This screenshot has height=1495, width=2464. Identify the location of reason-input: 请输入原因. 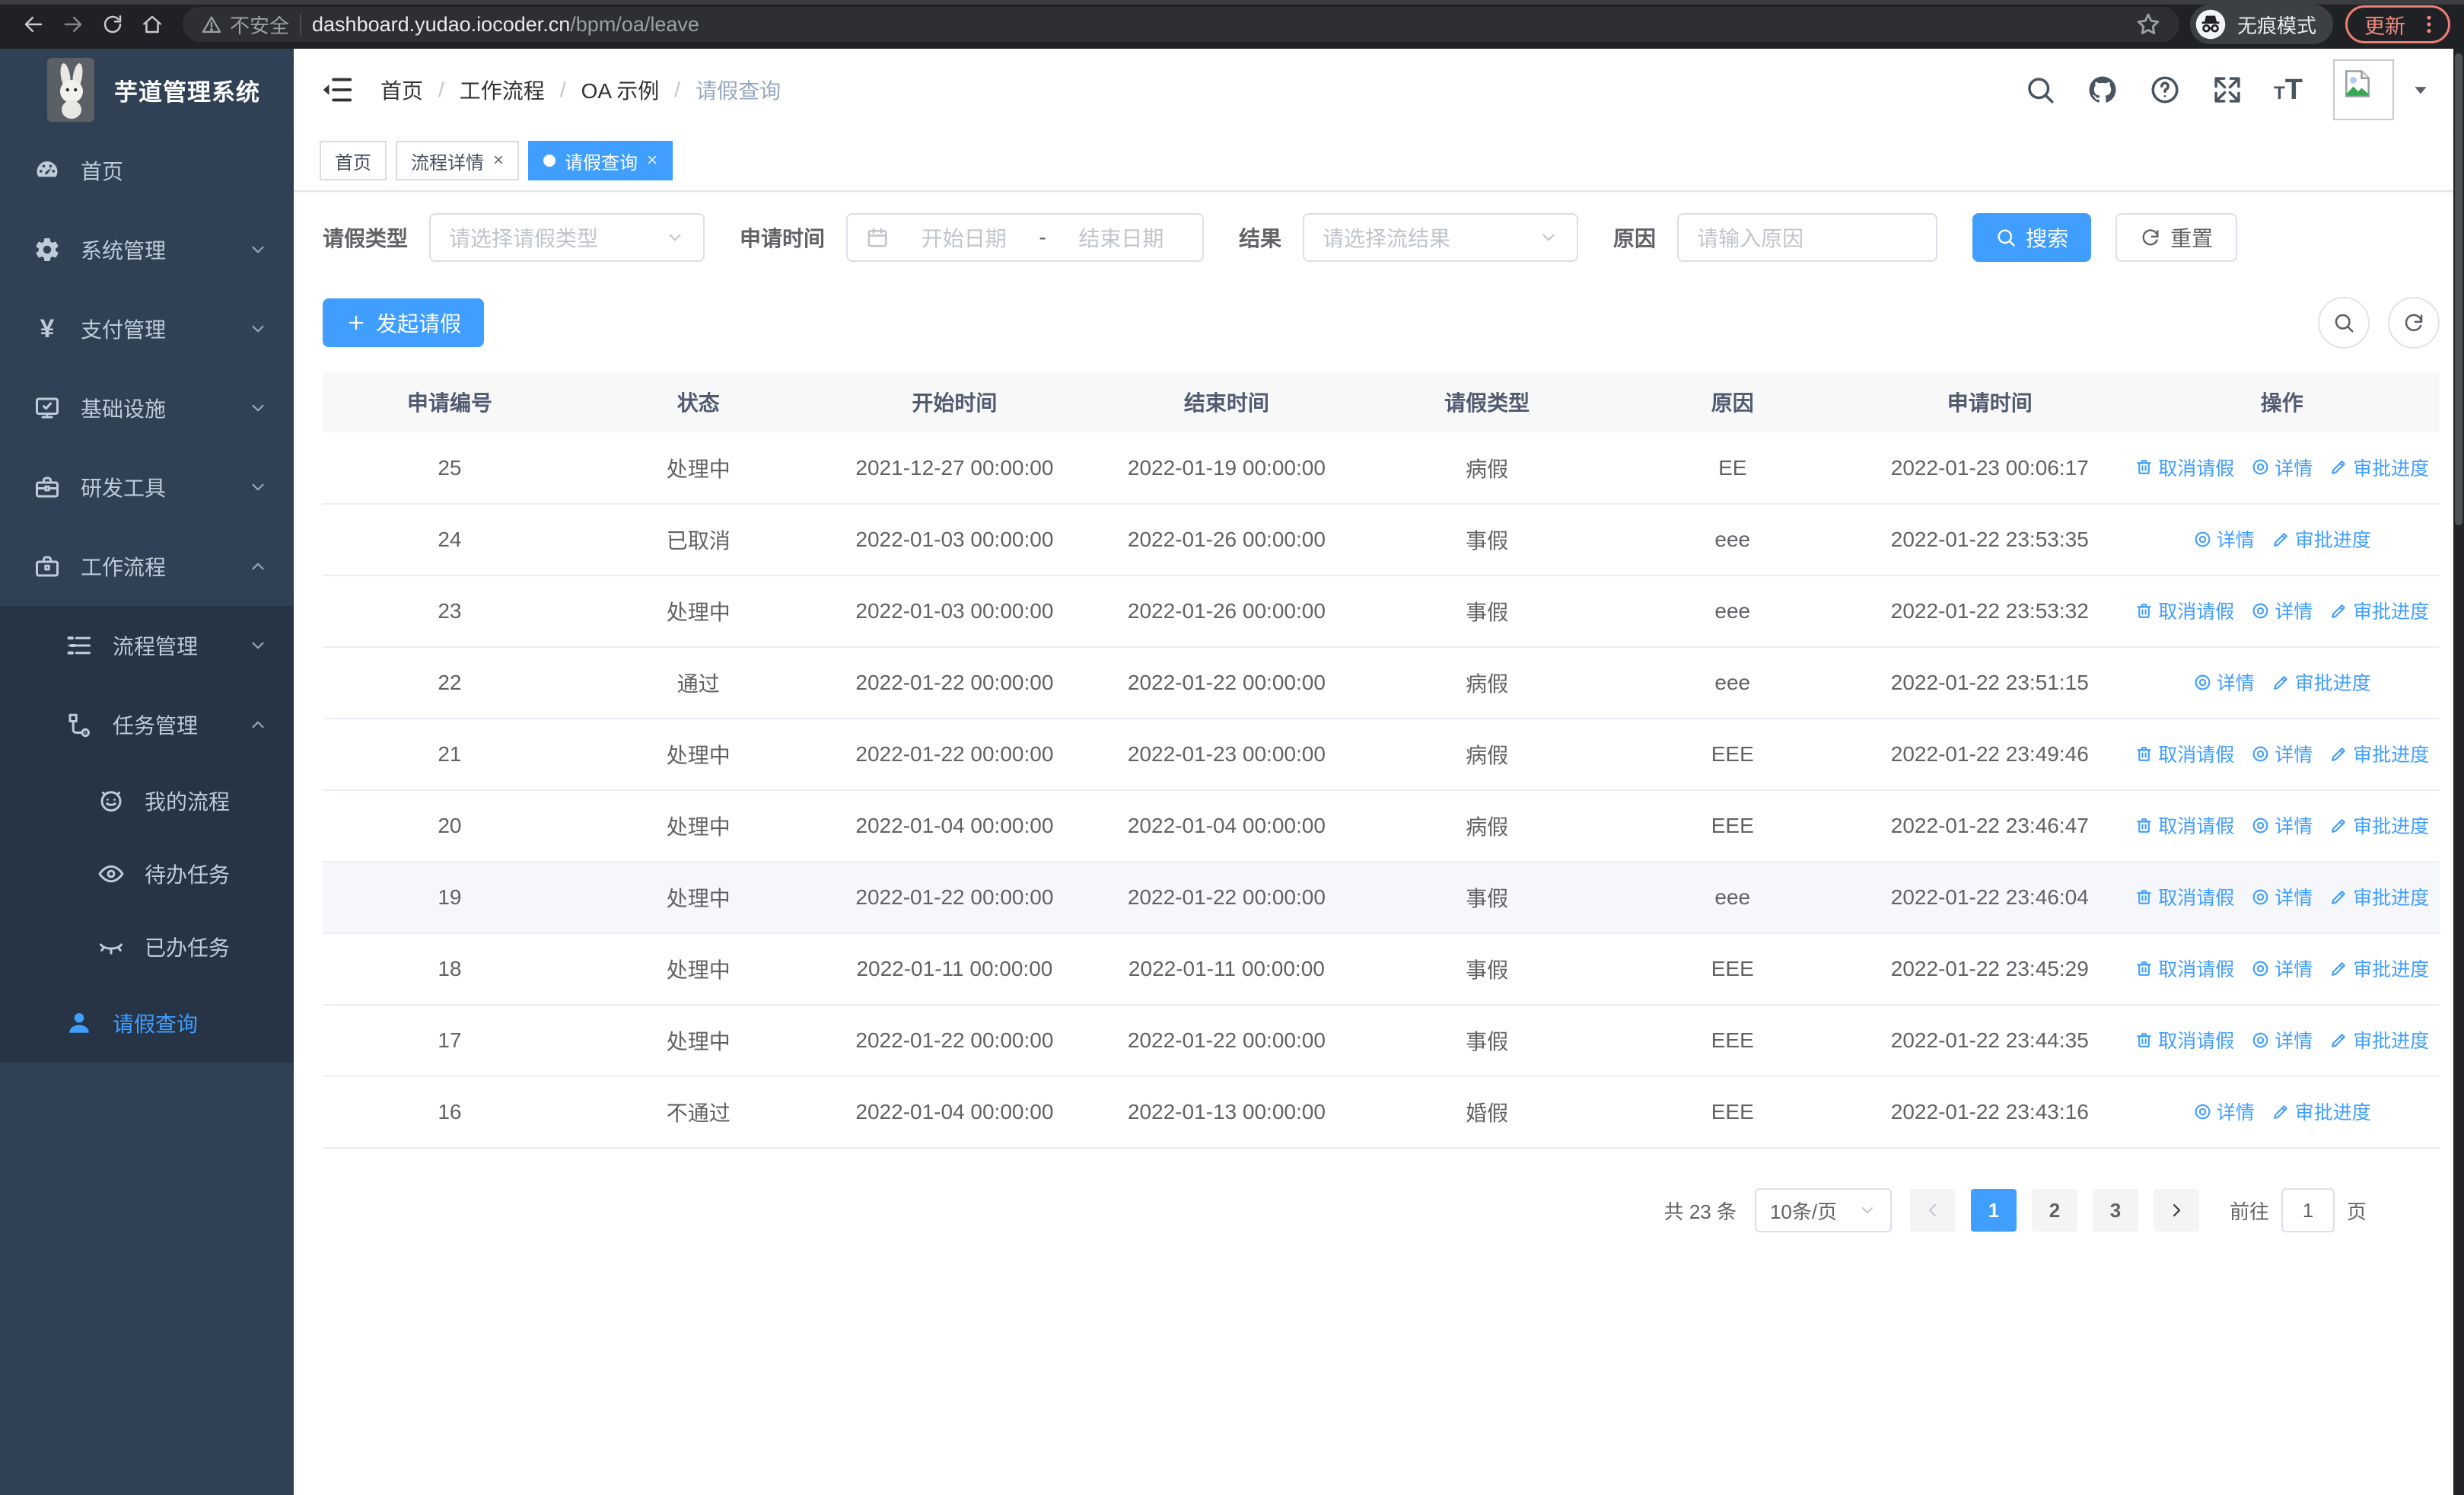
(1807, 237).